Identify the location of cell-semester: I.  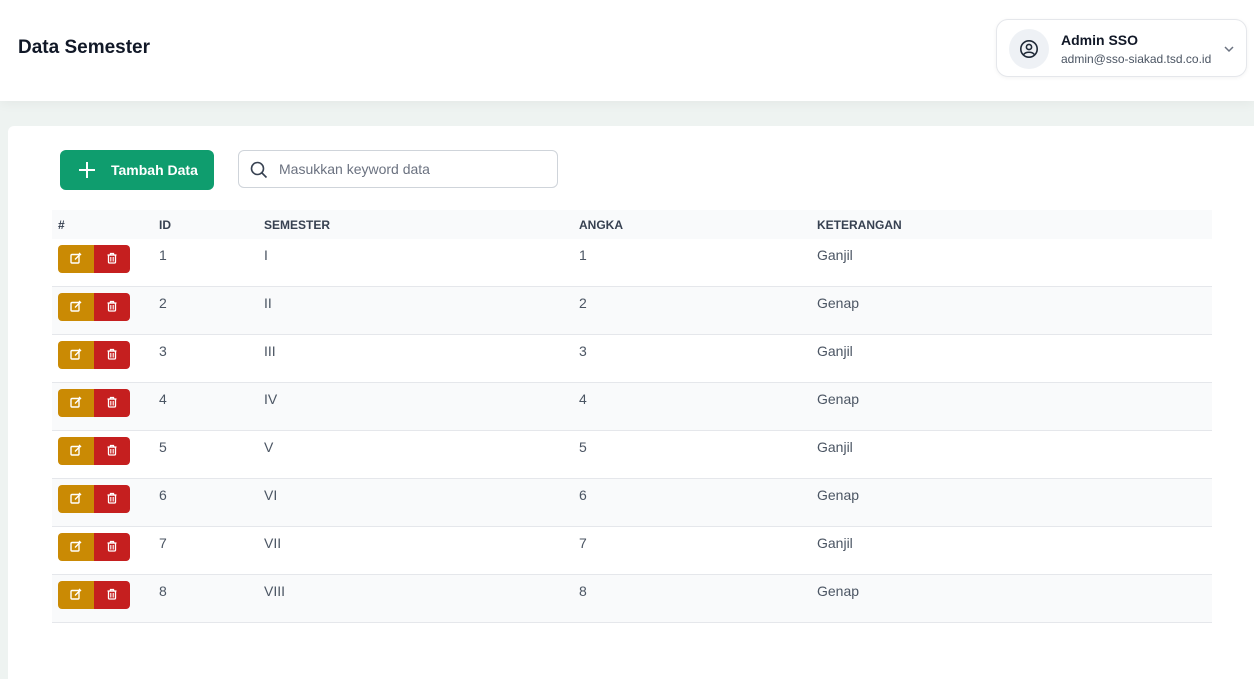
(266, 255).